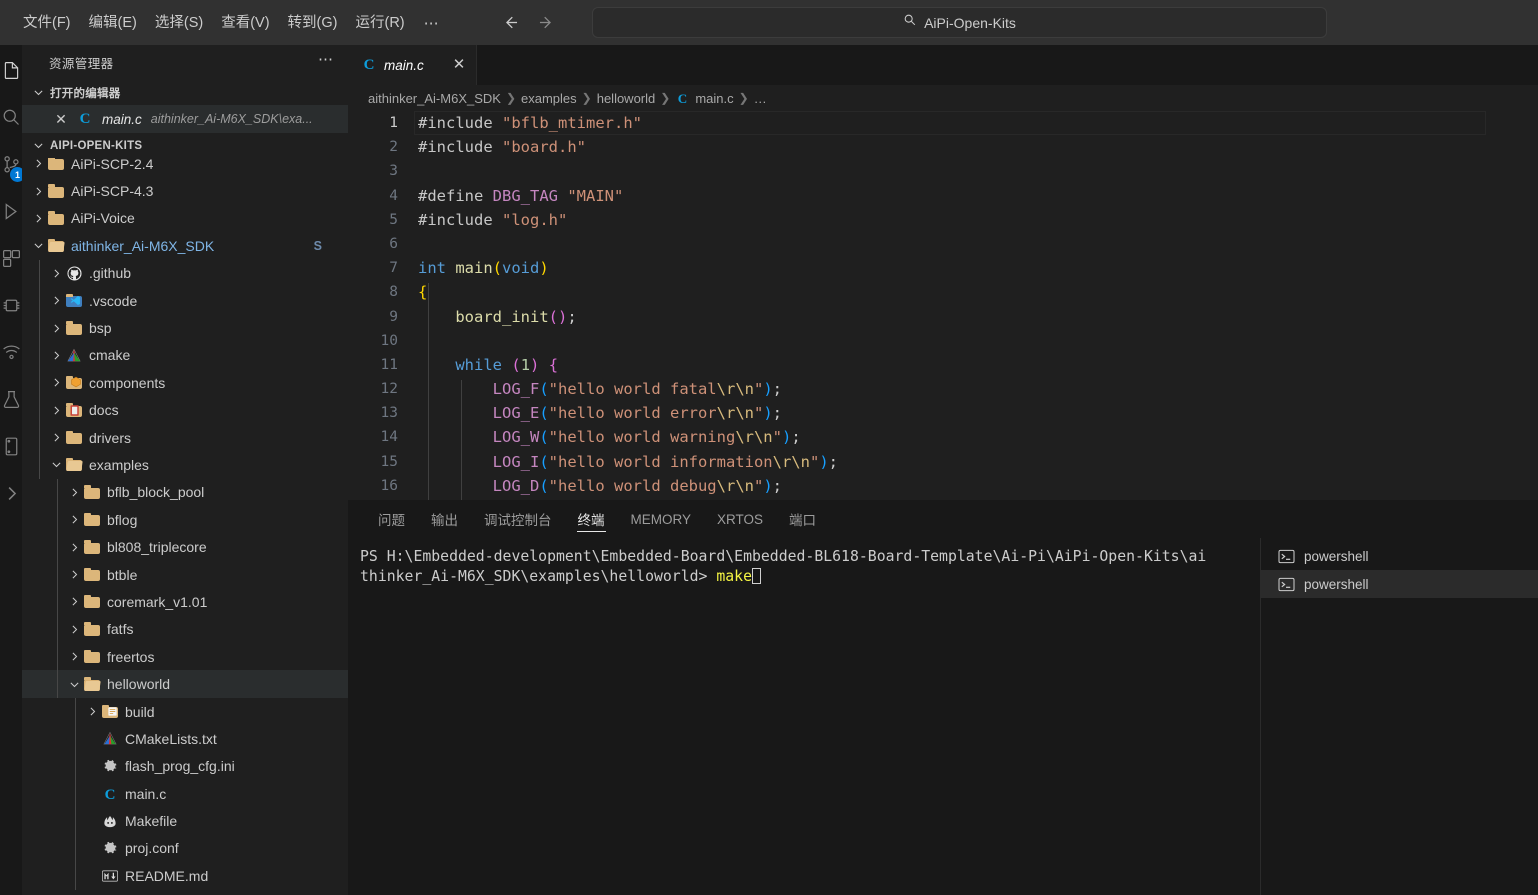  What do you see at coordinates (185, 684) in the screenshot?
I see `tree-row: helloworld` at bounding box center [185, 684].